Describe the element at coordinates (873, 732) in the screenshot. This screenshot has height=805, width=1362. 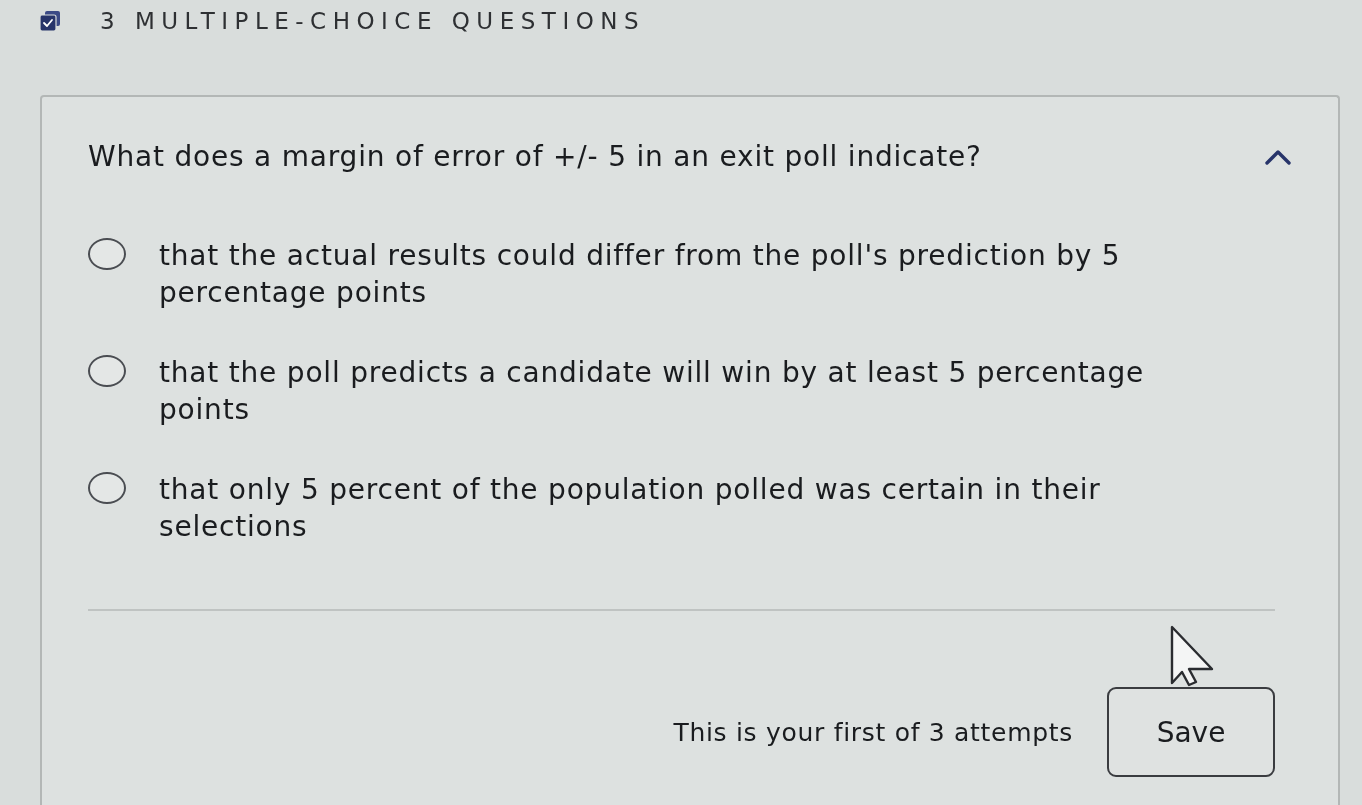
I see `attempts-note: This is your first of 3 attempts` at that location.